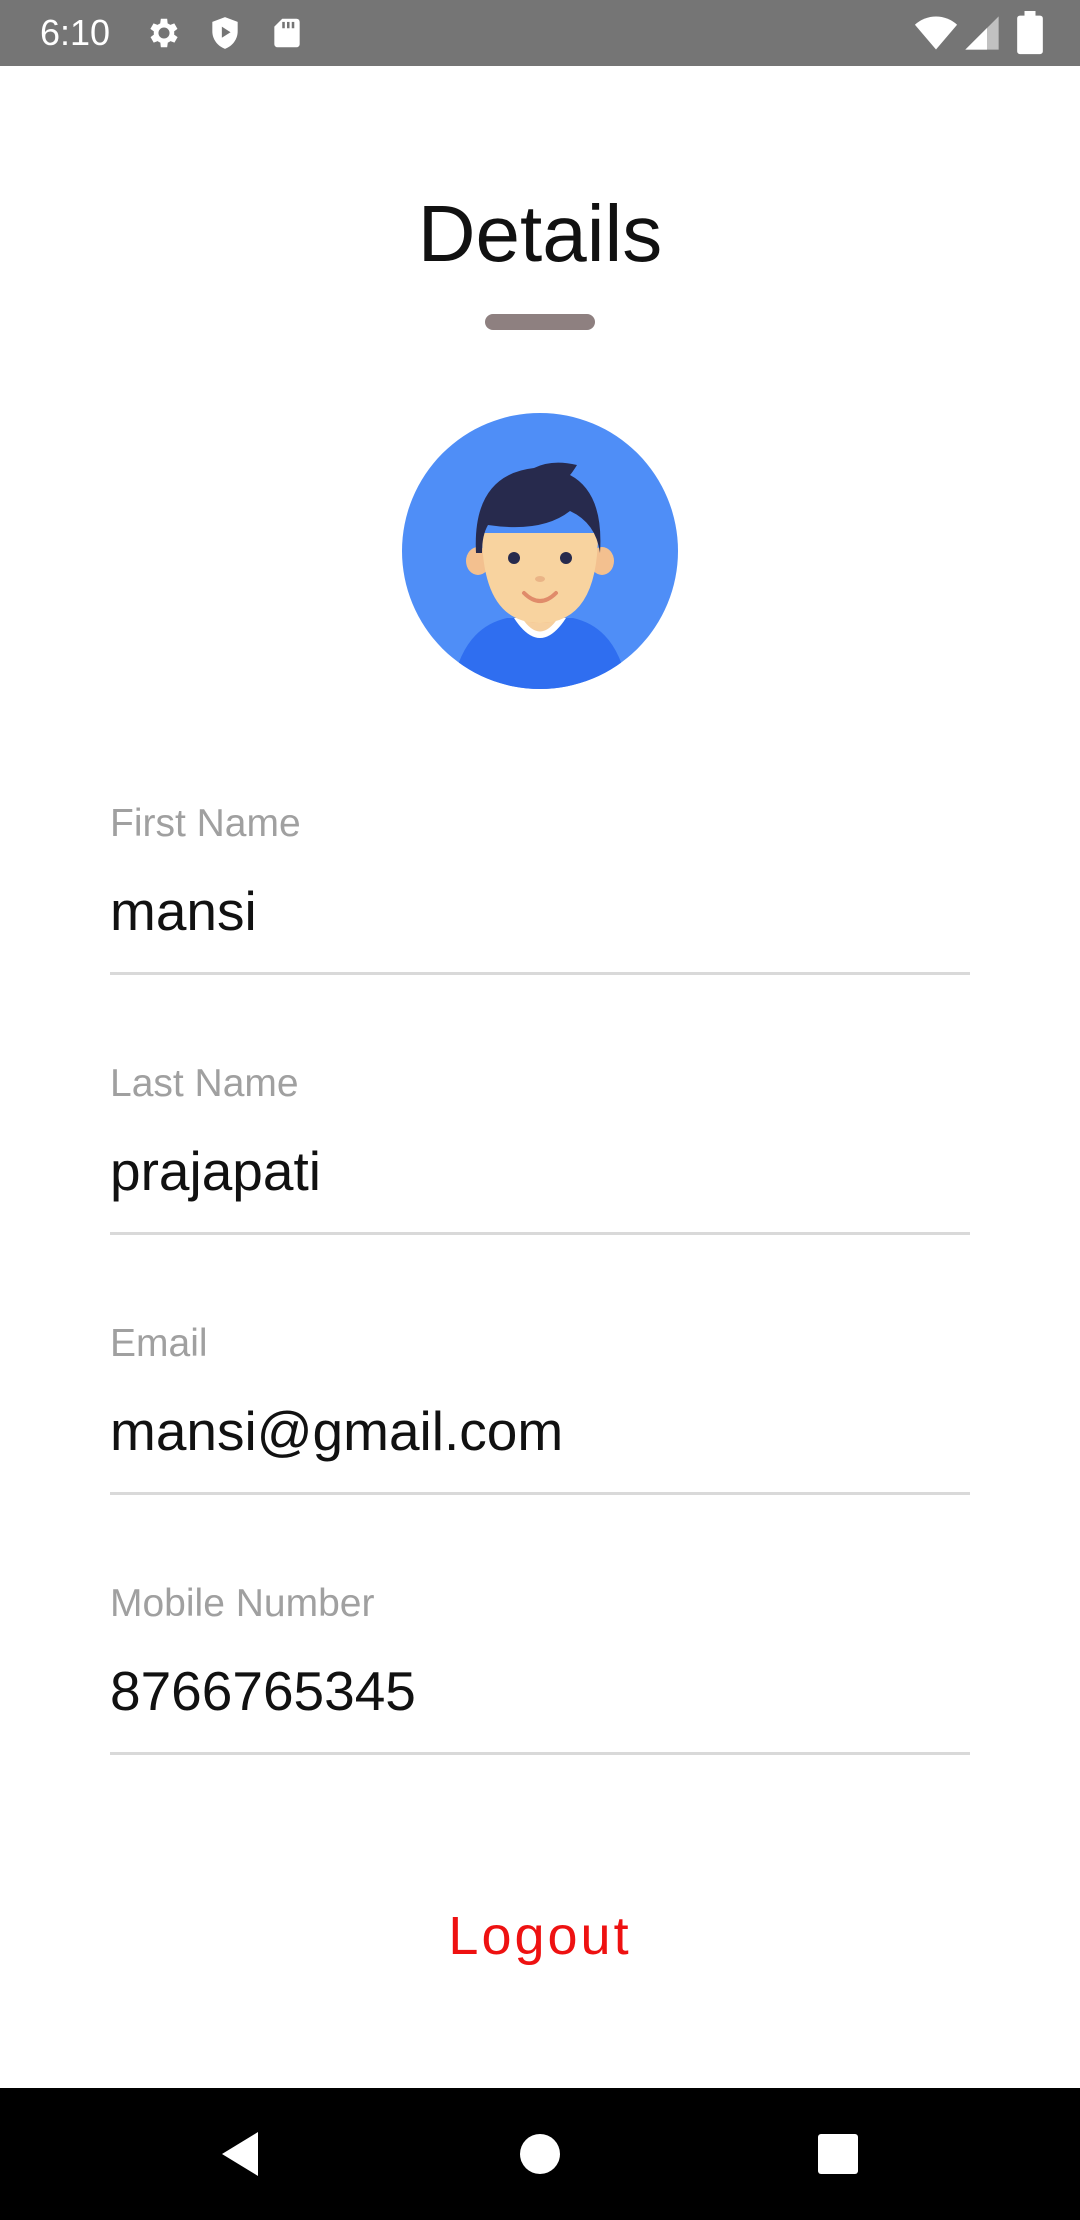 This screenshot has height=2220, width=1080. What do you see at coordinates (540, 551) in the screenshot?
I see `user-avatar-icon` at bounding box center [540, 551].